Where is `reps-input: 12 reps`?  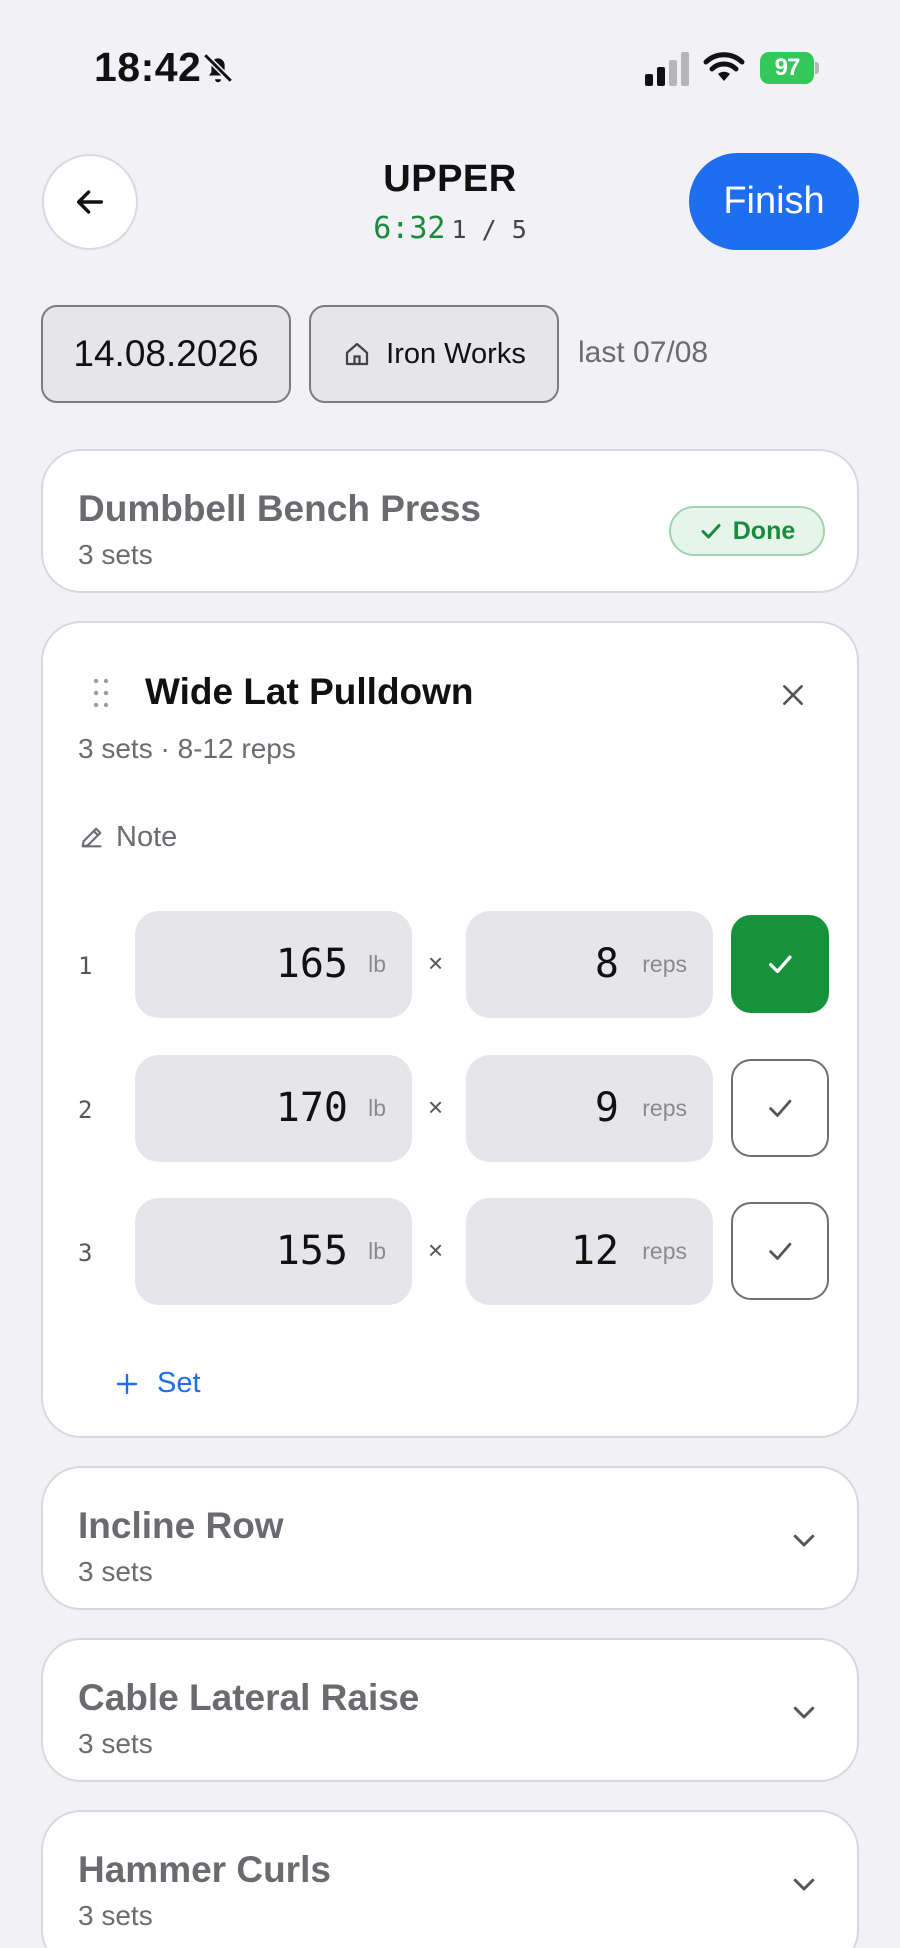
reps-input: 12 reps is located at coordinates (589, 1251).